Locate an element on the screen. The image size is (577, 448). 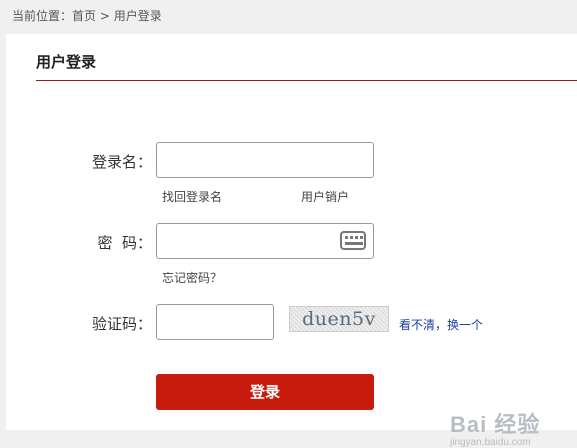
breadcrumb: 当前位置：首页 > 用户登录 is located at coordinates (87, 15).